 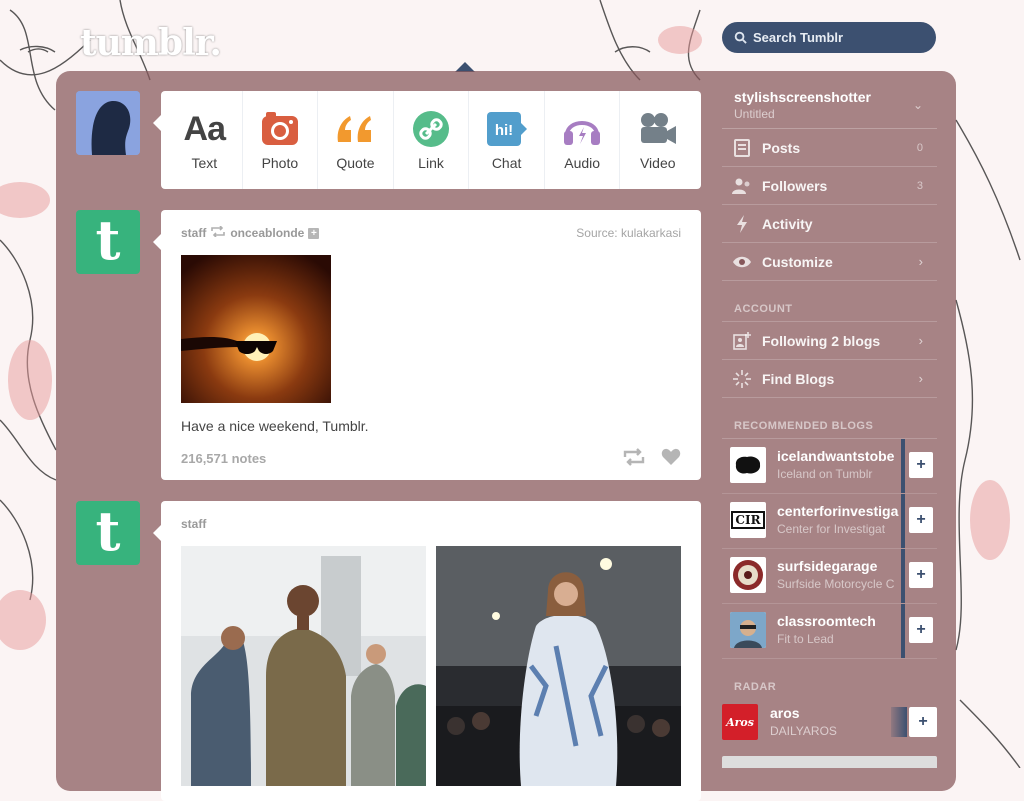 I want to click on source-label: Source:, so click(x=597, y=233).